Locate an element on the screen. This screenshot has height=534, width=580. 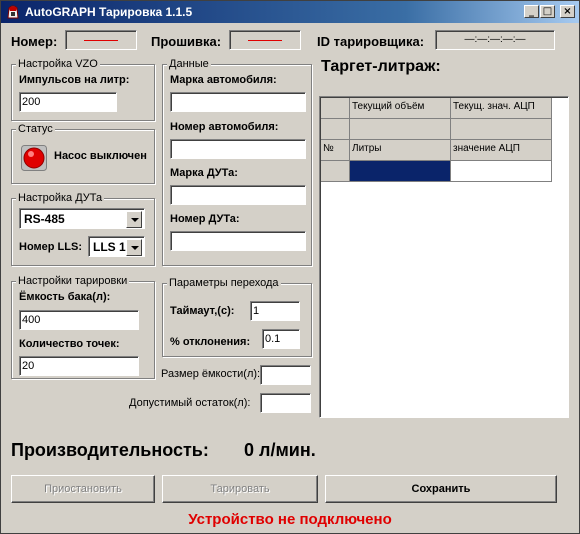
points-label: Количество точек: is located at coordinates (69, 344).